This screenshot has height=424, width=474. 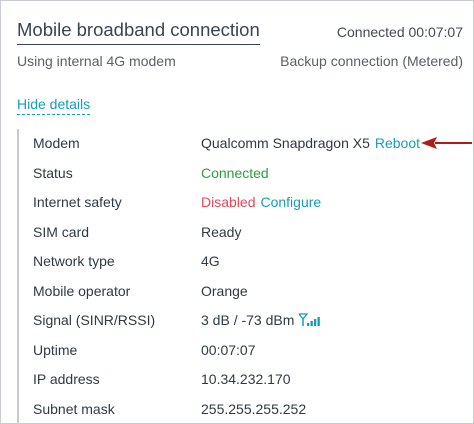 I want to click on detail-row-subnet-mask: Subnet mask 255.255.255.252, so click(x=253, y=411).